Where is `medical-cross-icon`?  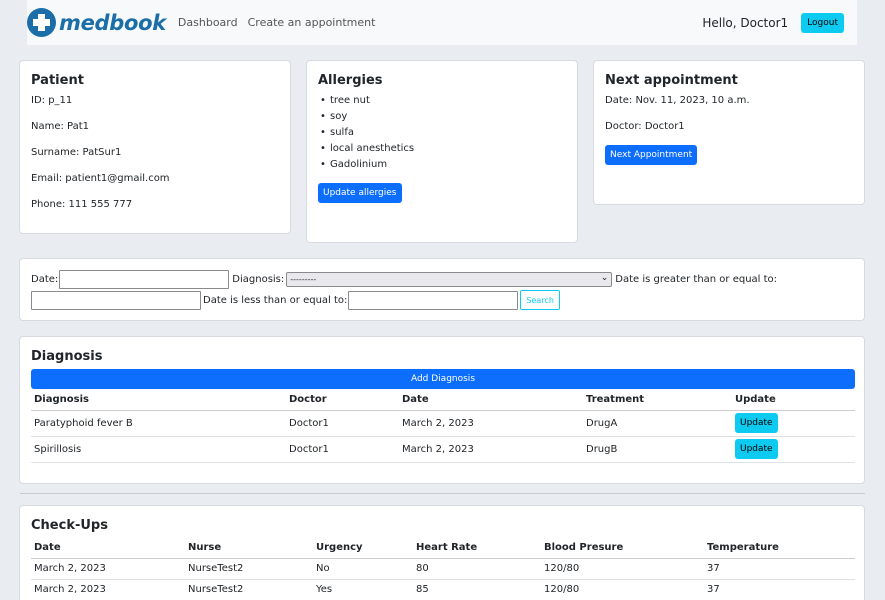 medical-cross-icon is located at coordinates (41, 22).